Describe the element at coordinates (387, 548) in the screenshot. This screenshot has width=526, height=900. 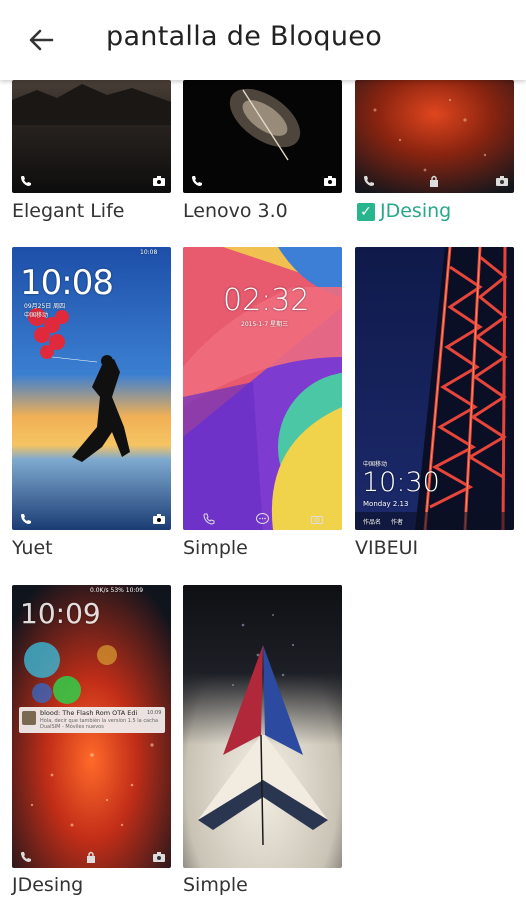
I see `theme-name: VIBEUI` at that location.